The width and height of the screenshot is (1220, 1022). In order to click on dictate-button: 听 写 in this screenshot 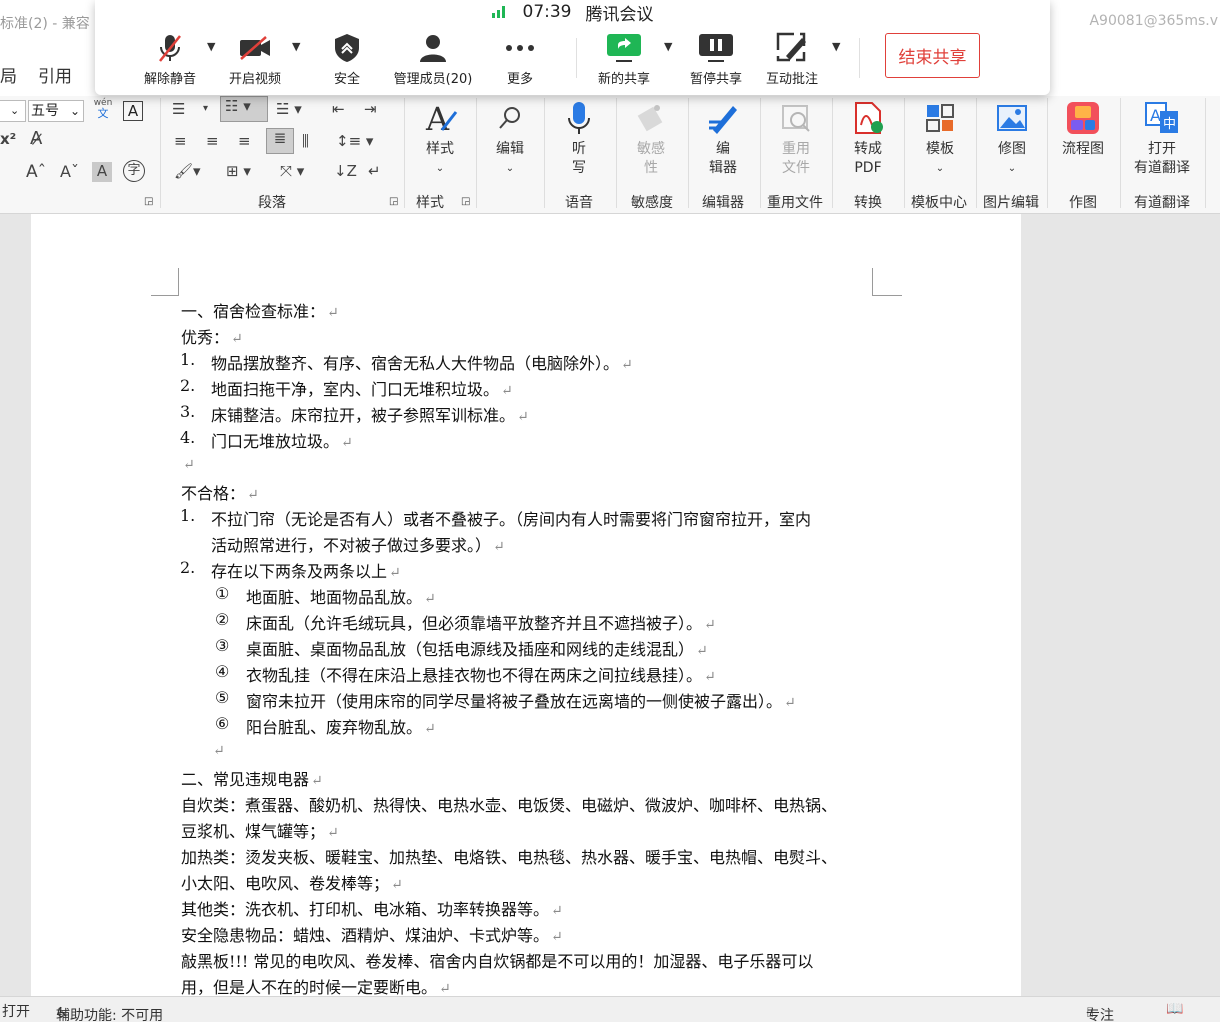, I will do `click(579, 139)`.